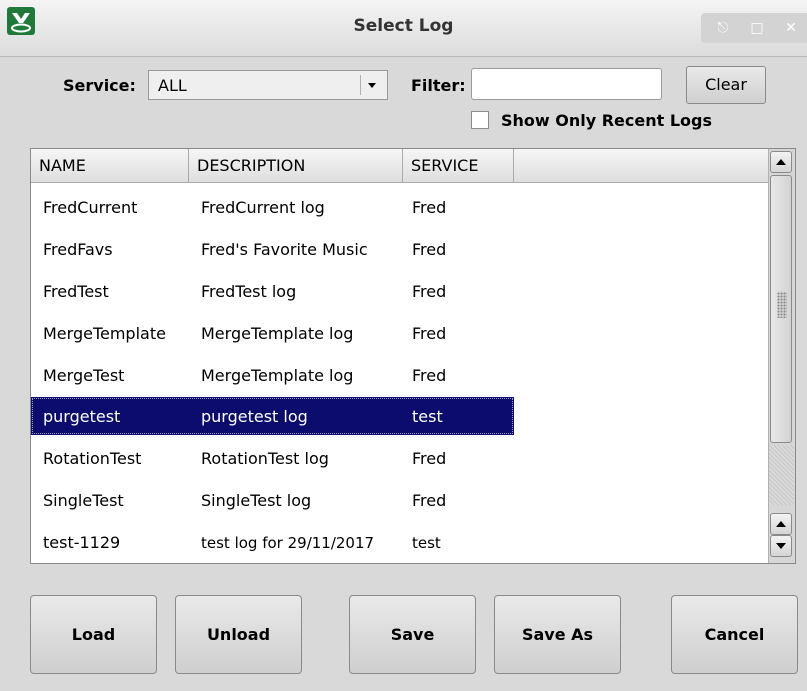 The image size is (807, 691). I want to click on chevron-down-icon, so click(368, 85).